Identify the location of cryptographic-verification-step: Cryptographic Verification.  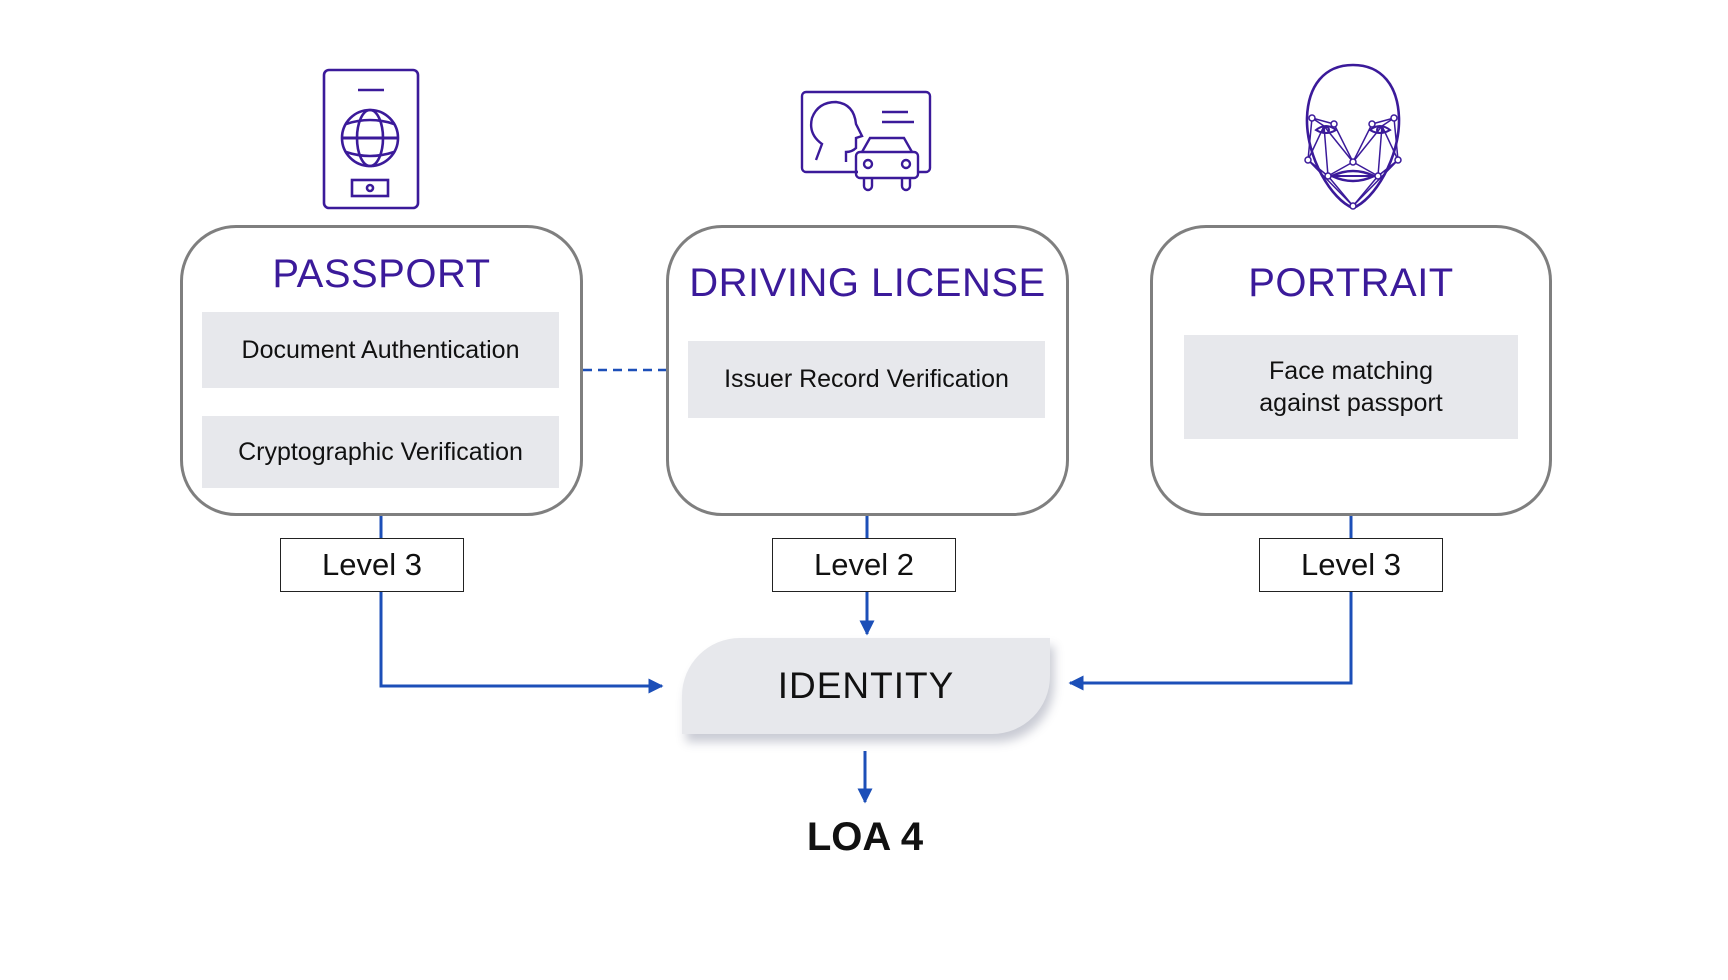
(380, 452).